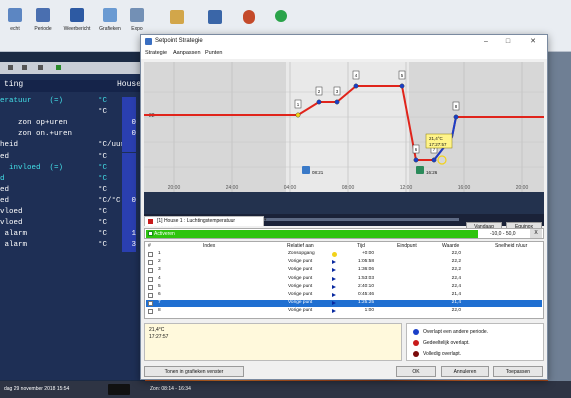  Describe the element at coordinates (344, 270) in the screenshot. I see `table-row: 3 Vorige punt 1:36:06 22,2` at that location.